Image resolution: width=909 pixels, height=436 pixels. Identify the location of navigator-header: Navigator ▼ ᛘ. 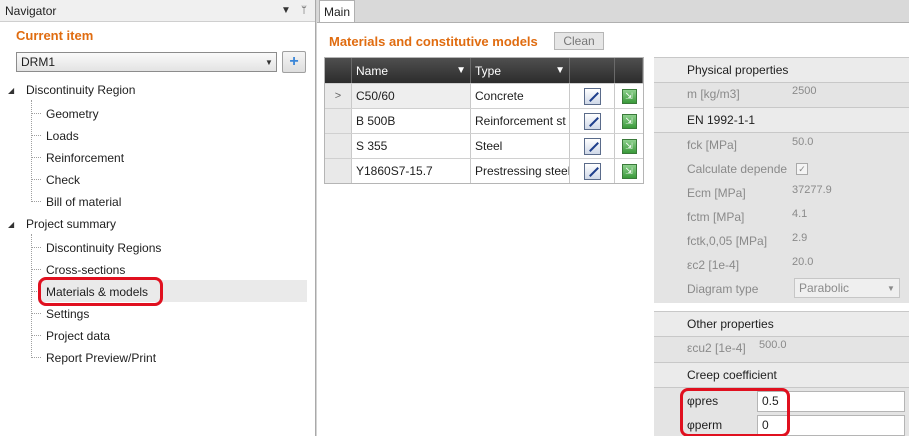
(157, 11).